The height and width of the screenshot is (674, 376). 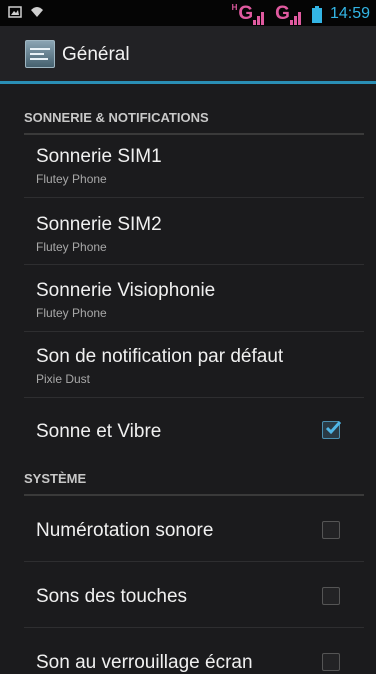 What do you see at coordinates (125, 530) in the screenshot?
I see `setting-title: Numérotation sonore` at bounding box center [125, 530].